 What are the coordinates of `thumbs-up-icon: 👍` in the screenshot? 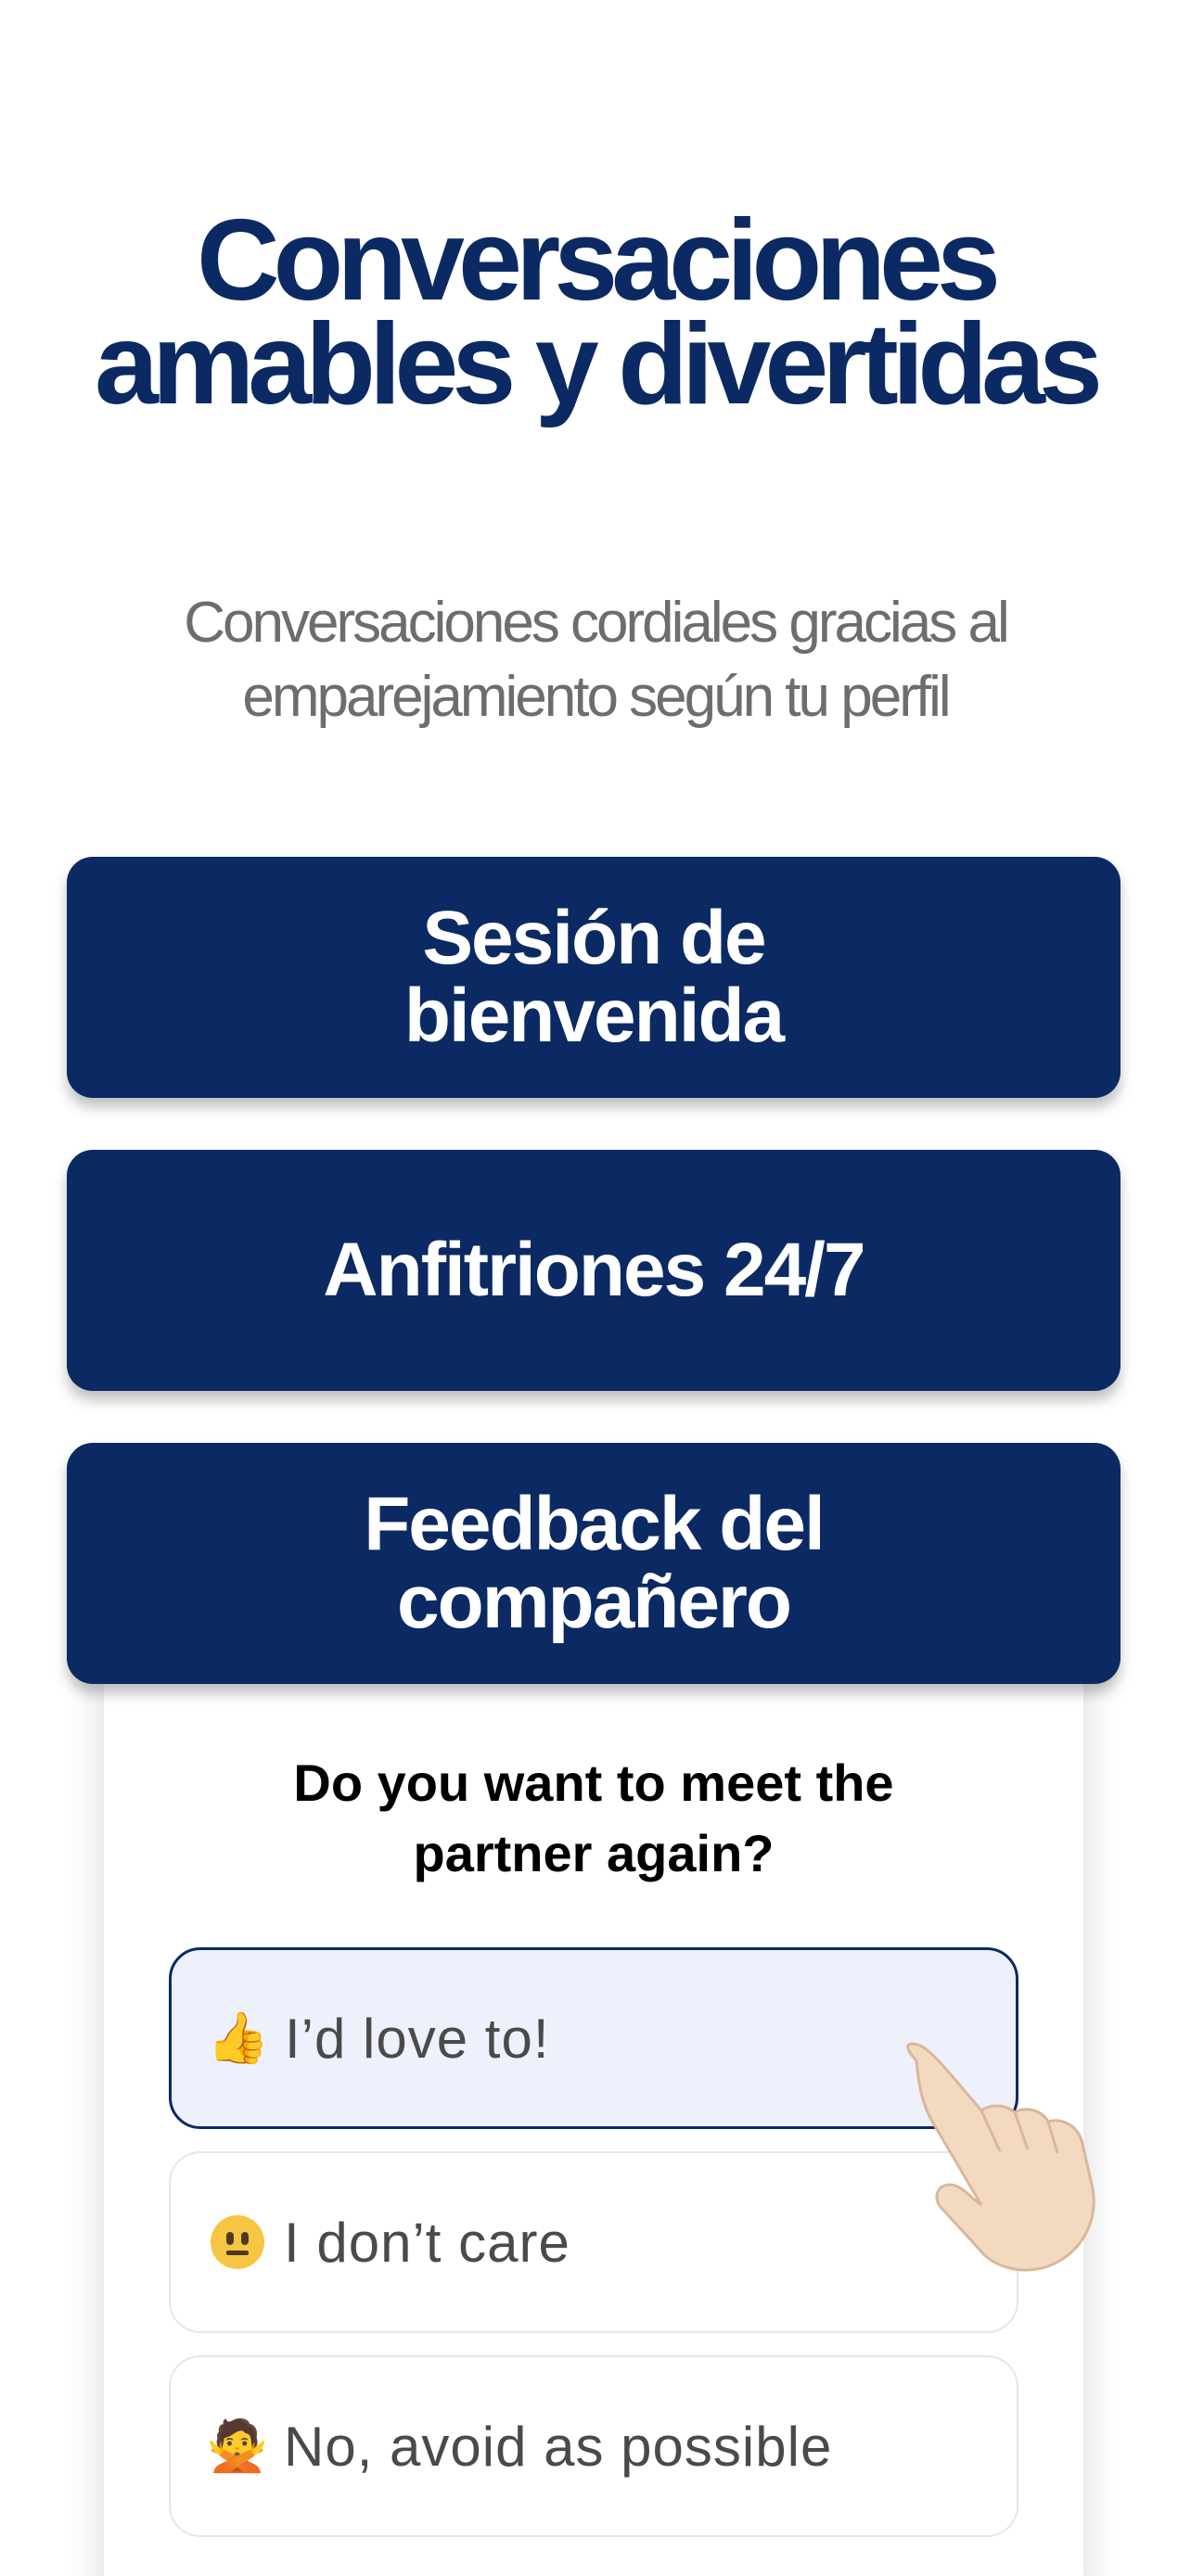 It's located at (238, 2038).